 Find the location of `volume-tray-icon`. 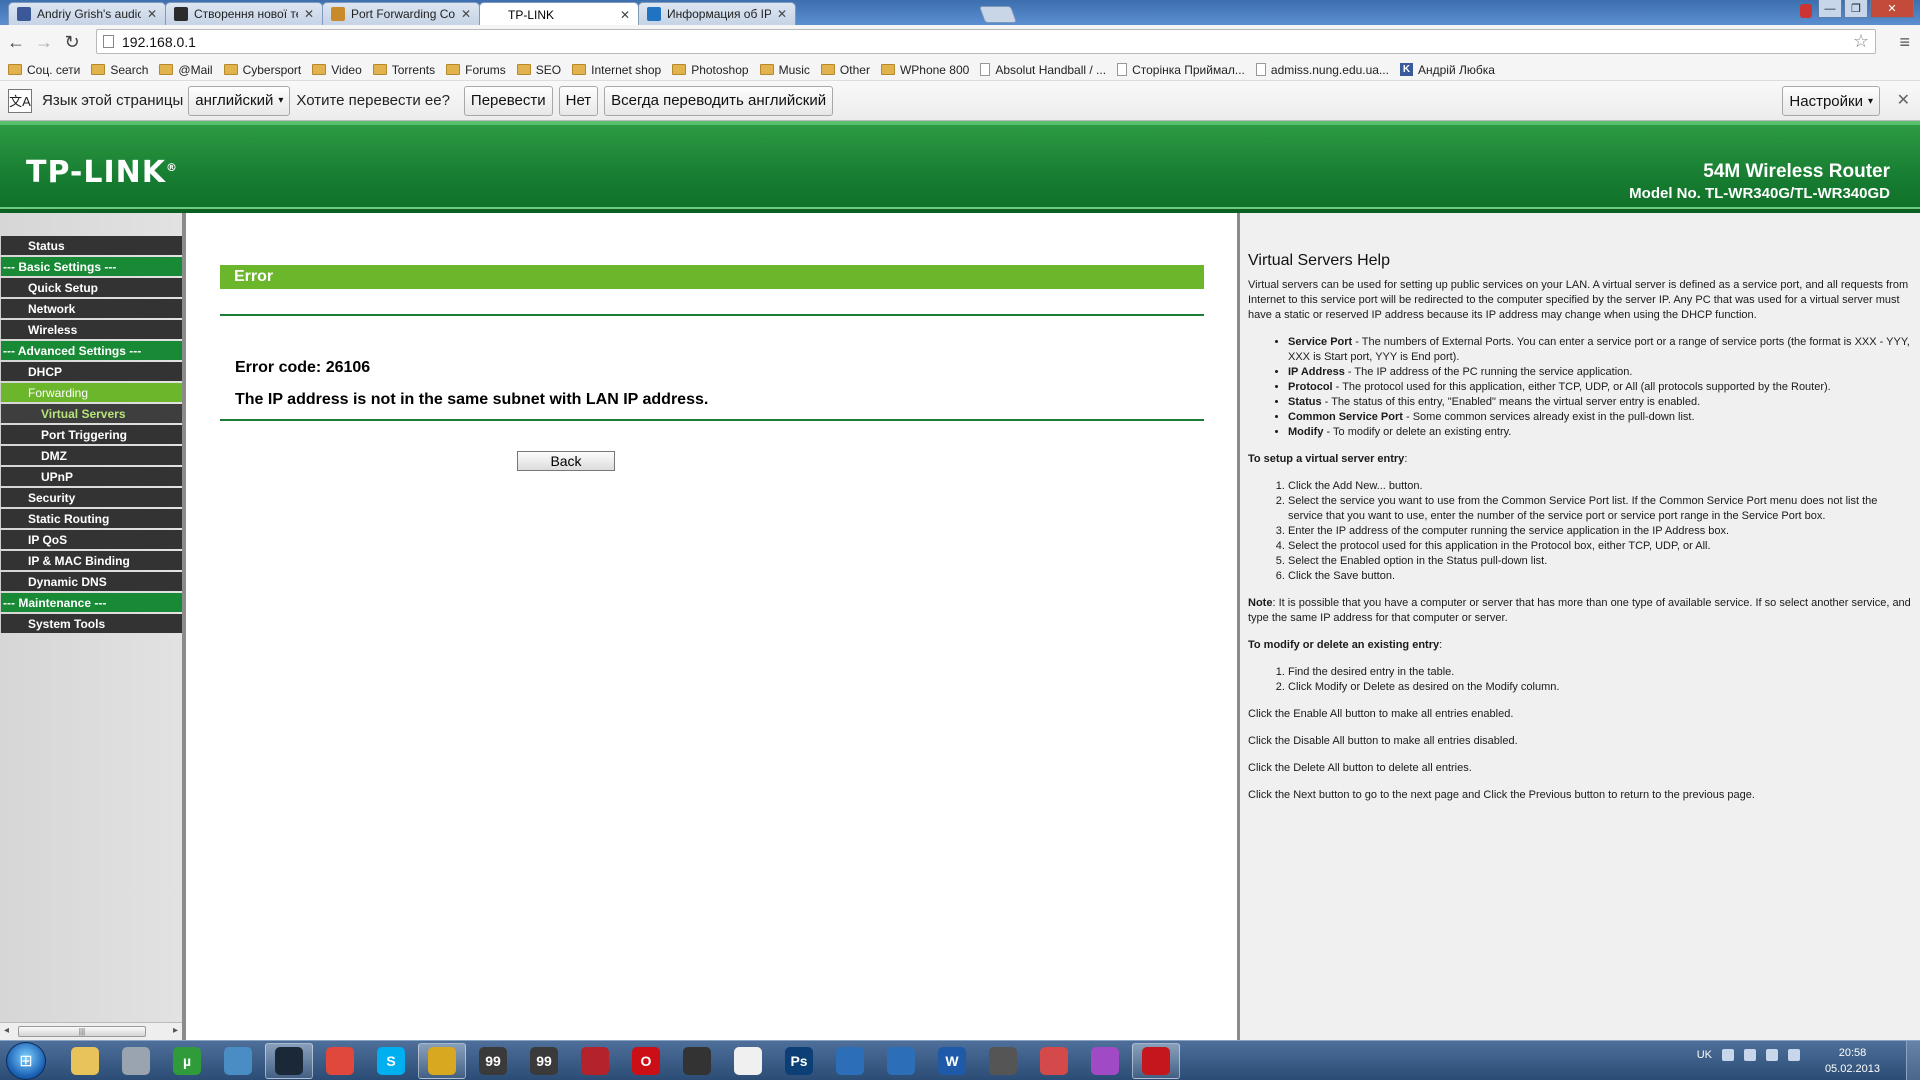

volume-tray-icon is located at coordinates (1794, 1055).